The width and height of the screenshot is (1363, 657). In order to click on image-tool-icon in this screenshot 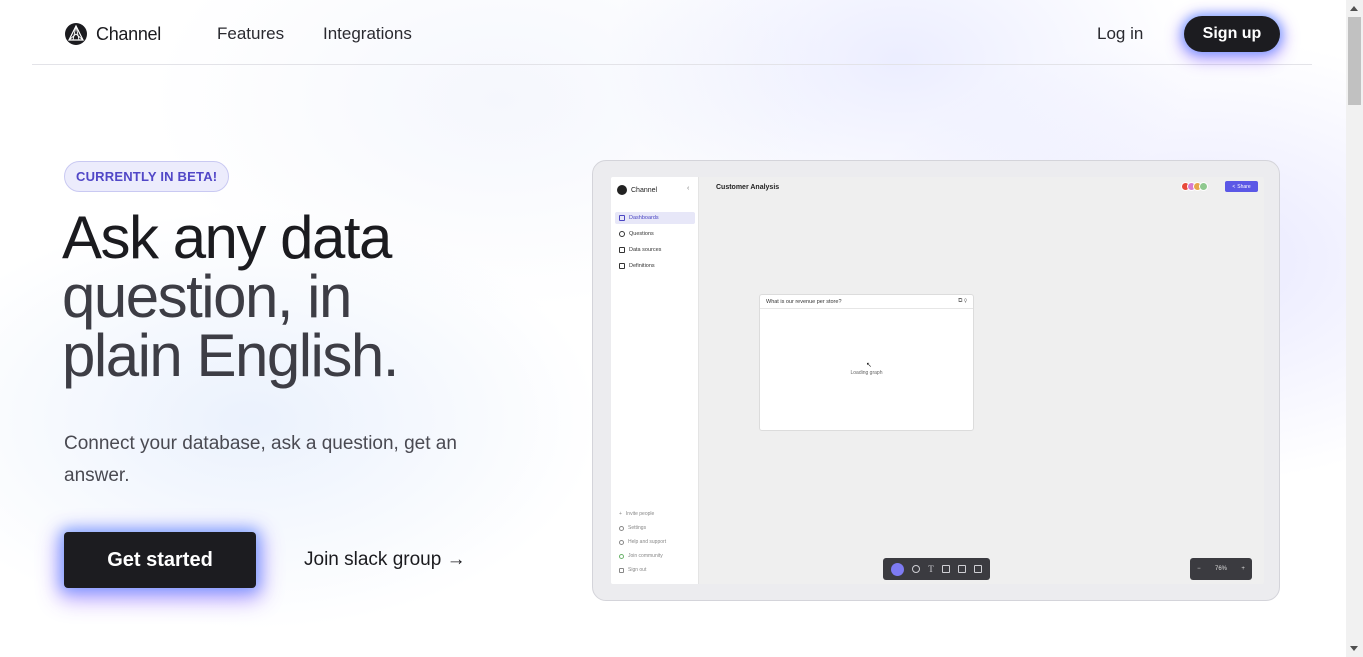, I will do `click(977, 569)`.